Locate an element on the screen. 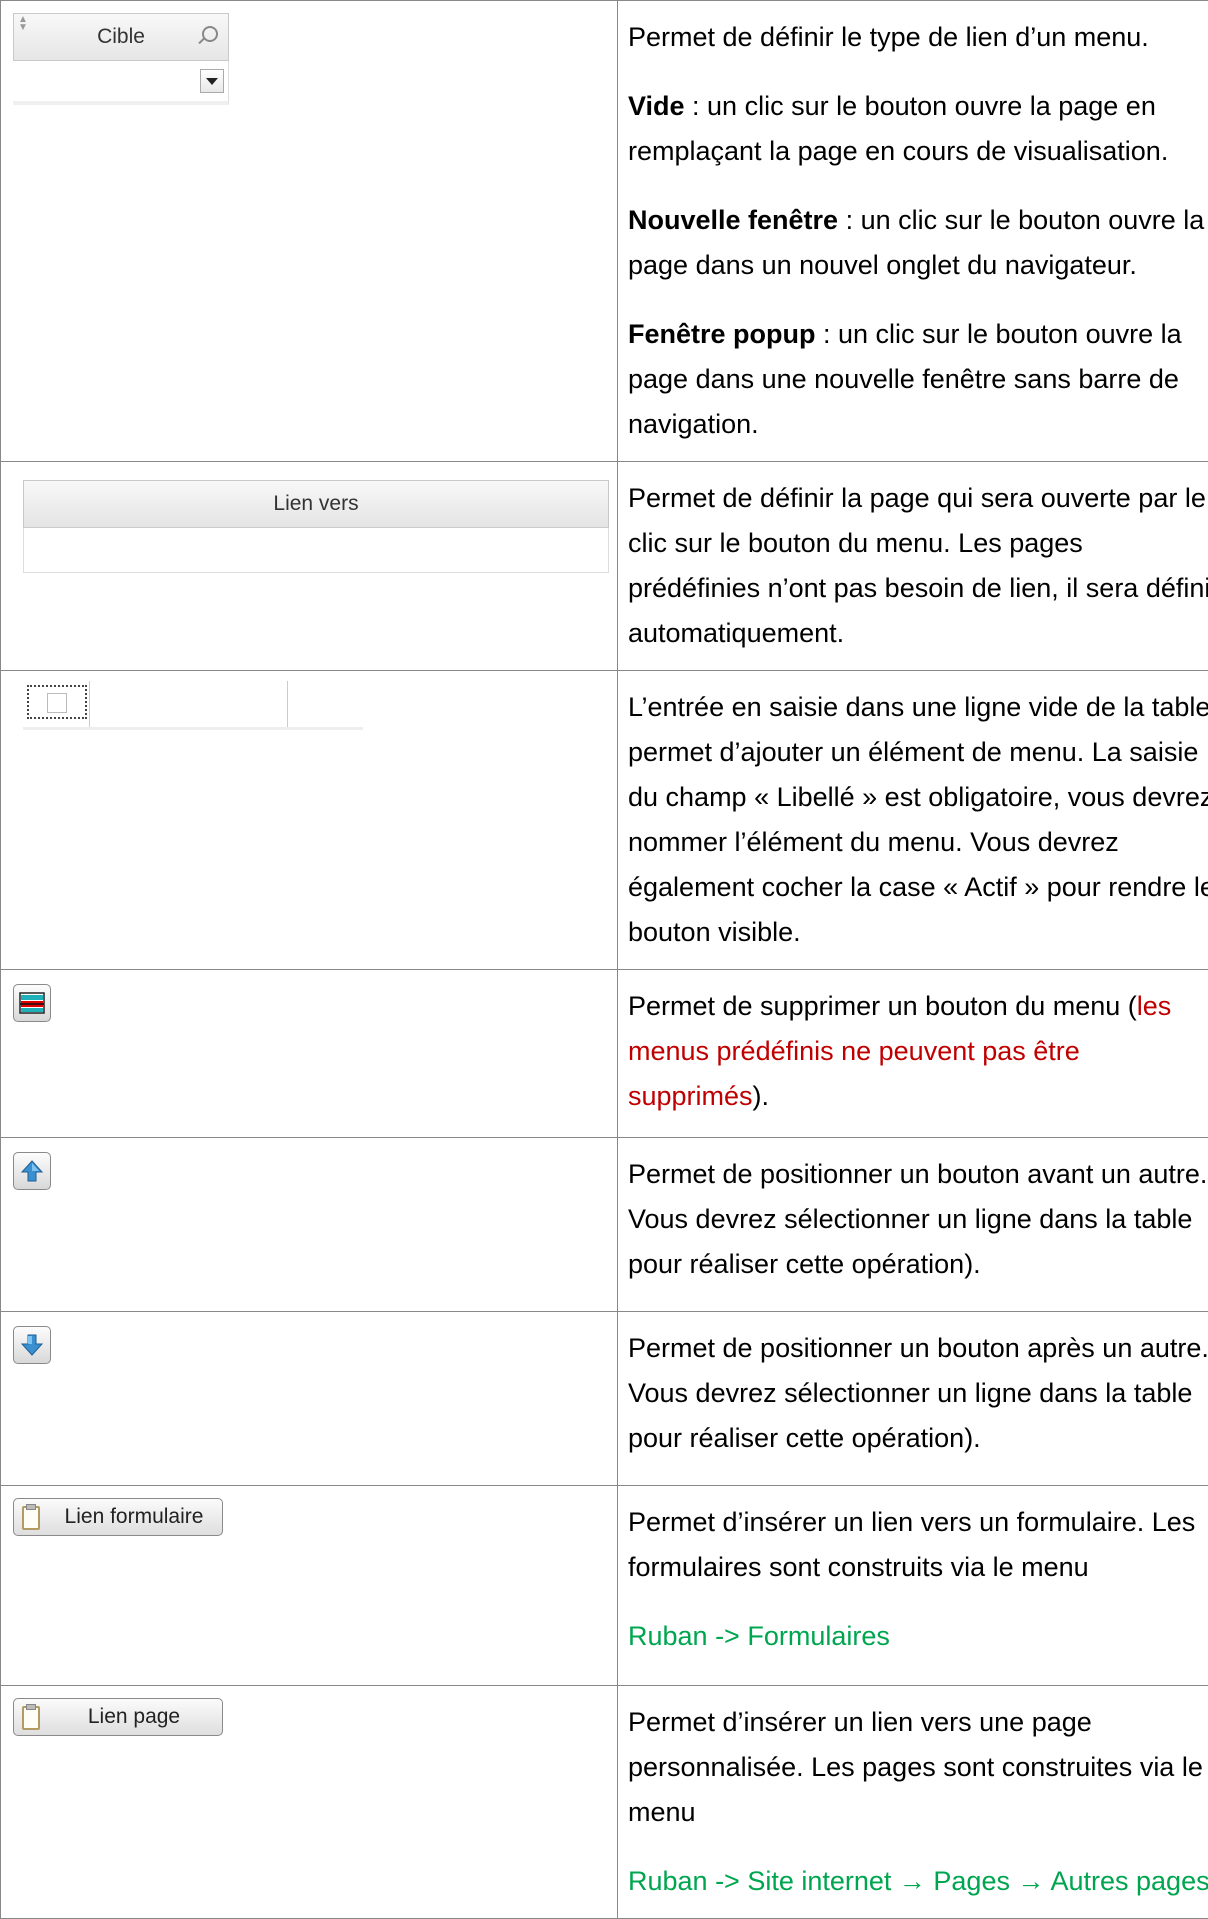  cible-column-header: ▲▼ Cible is located at coordinates (121, 37).